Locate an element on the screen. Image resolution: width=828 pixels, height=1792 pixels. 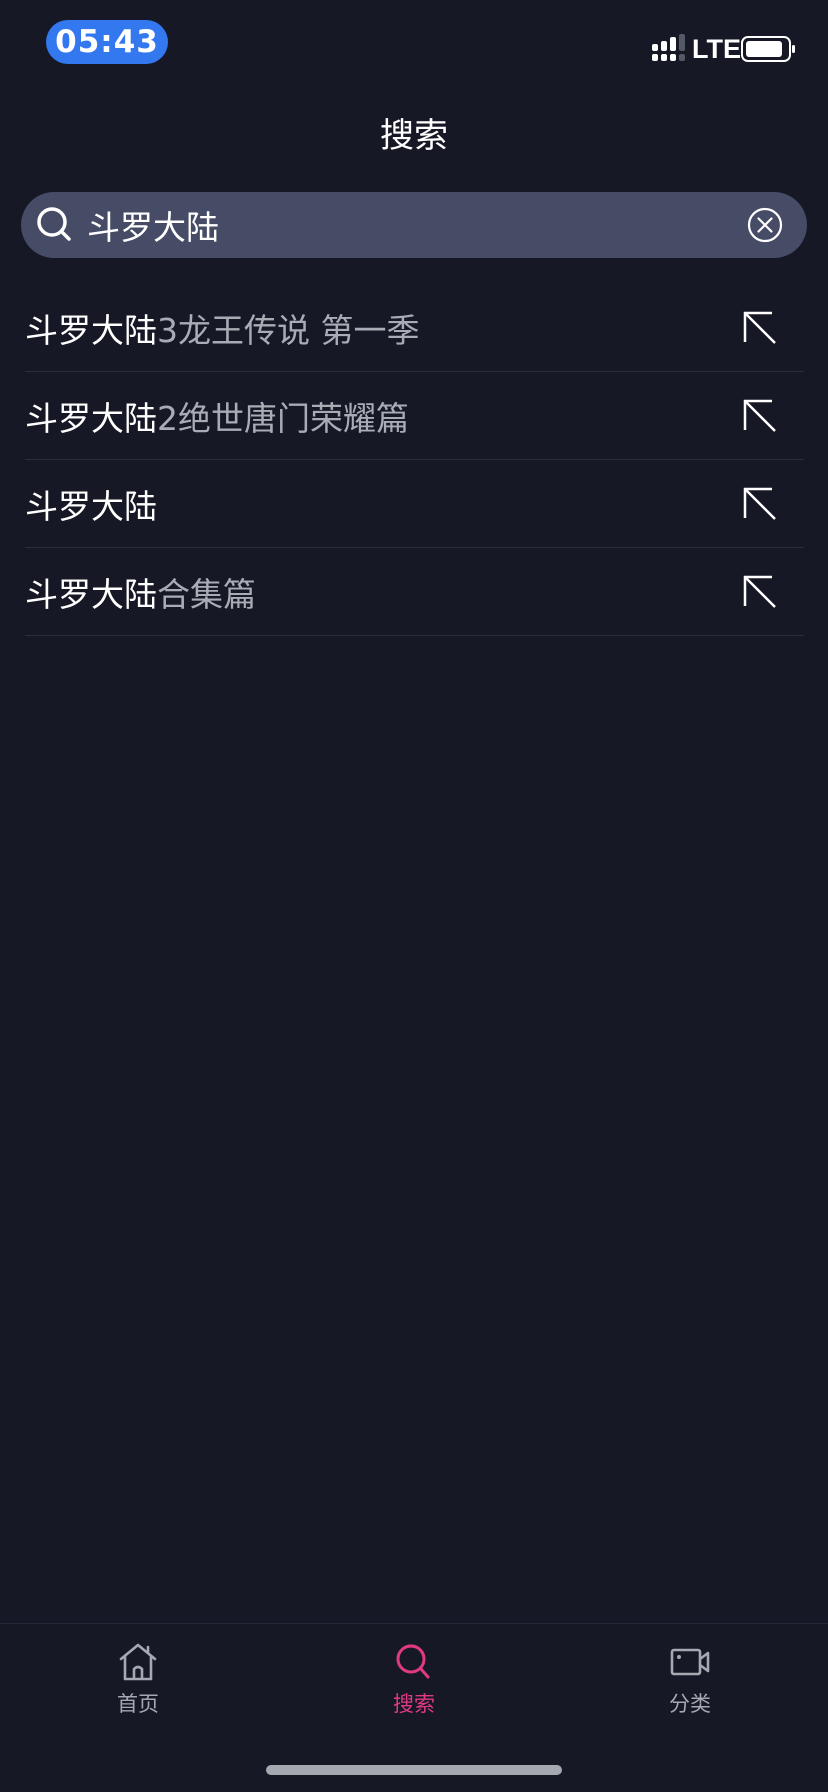
suggestion-rest: 2绝世唐门荣耀篇 is located at coordinates (283, 418).